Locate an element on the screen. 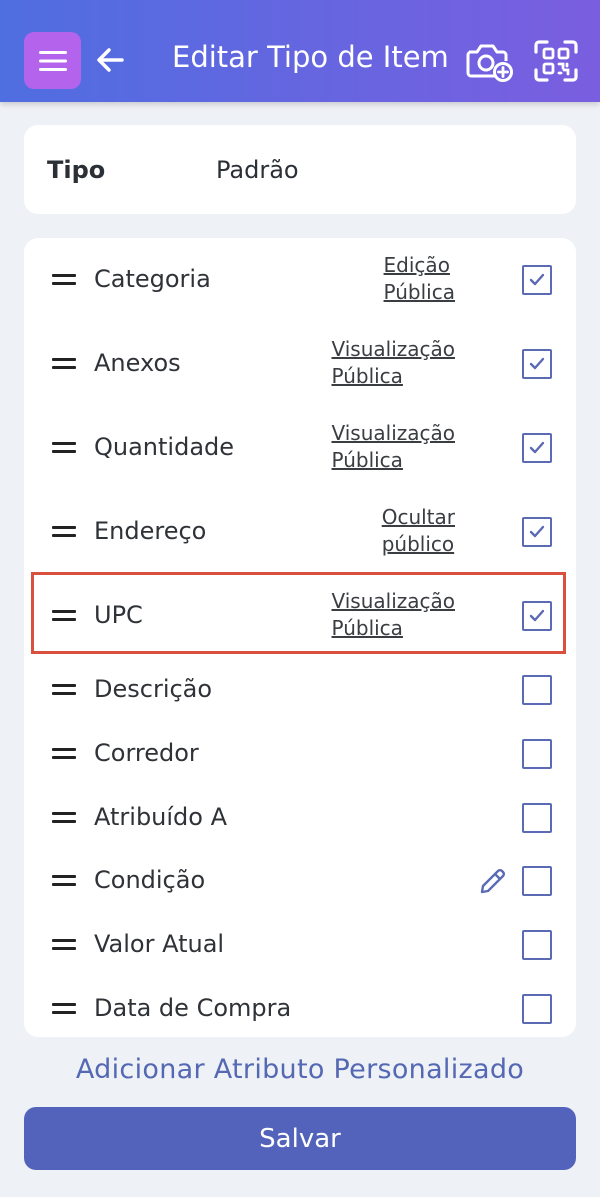 The image size is (600, 1197). hamburger-icon is located at coordinates (52, 60).